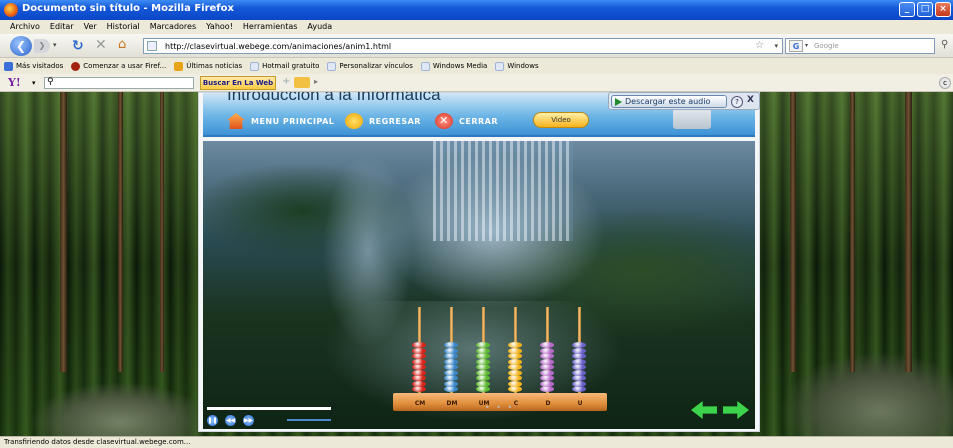 This screenshot has height=448, width=953. I want to click on reload-icon: ↻, so click(78, 46).